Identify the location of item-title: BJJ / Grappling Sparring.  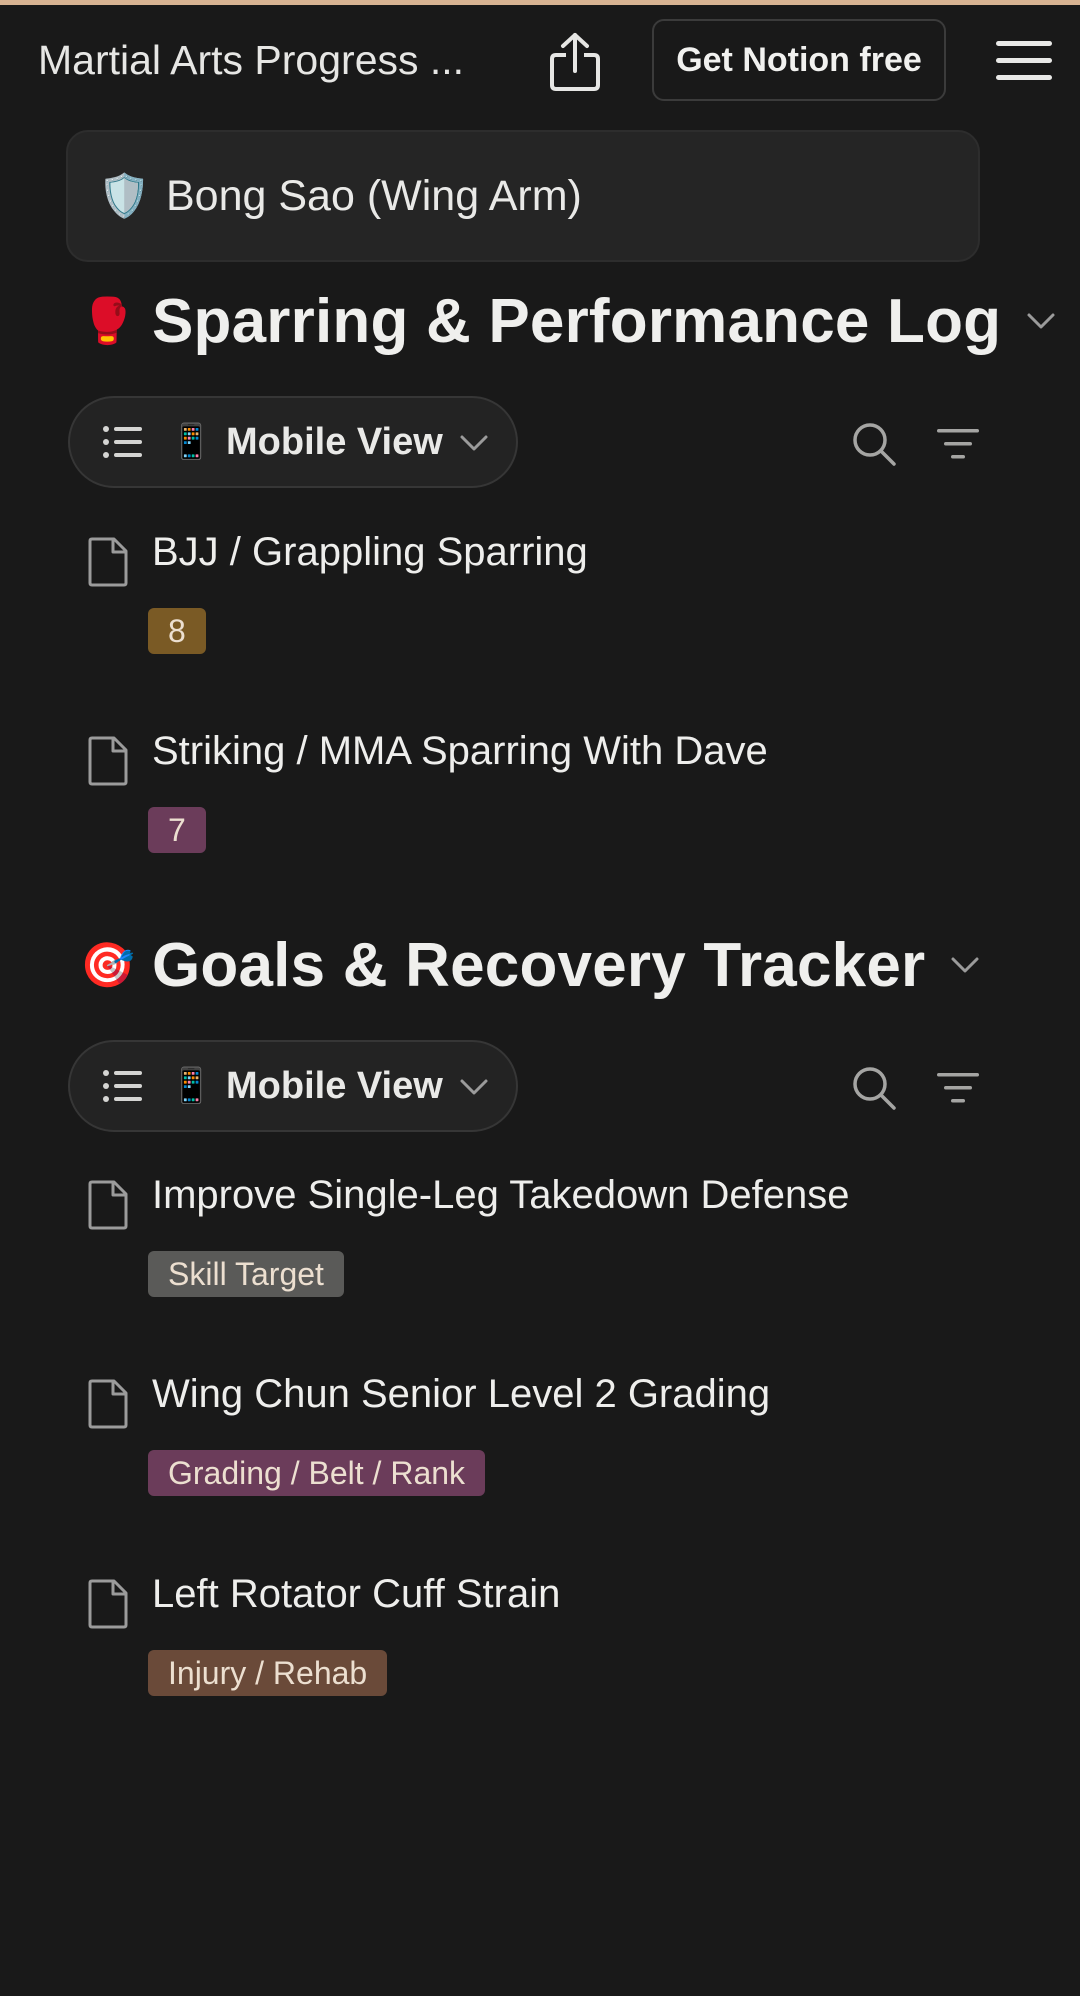
(370, 552).